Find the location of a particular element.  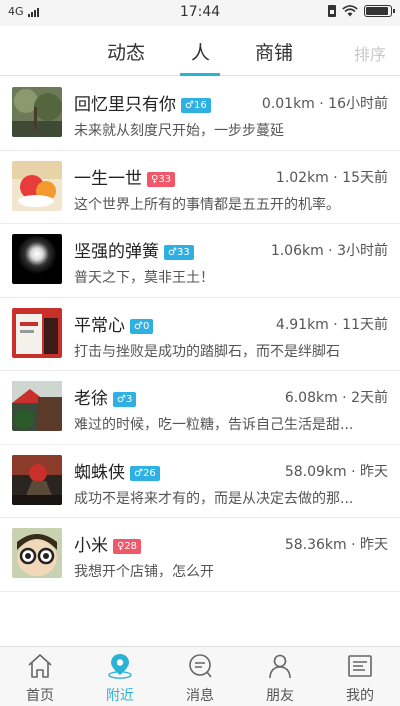

list-item: 平常心 ♂0 4.91km · 11天前 打击与挫败是成功的踏脚石，而不是绊脚石 is located at coordinates (200, 334).